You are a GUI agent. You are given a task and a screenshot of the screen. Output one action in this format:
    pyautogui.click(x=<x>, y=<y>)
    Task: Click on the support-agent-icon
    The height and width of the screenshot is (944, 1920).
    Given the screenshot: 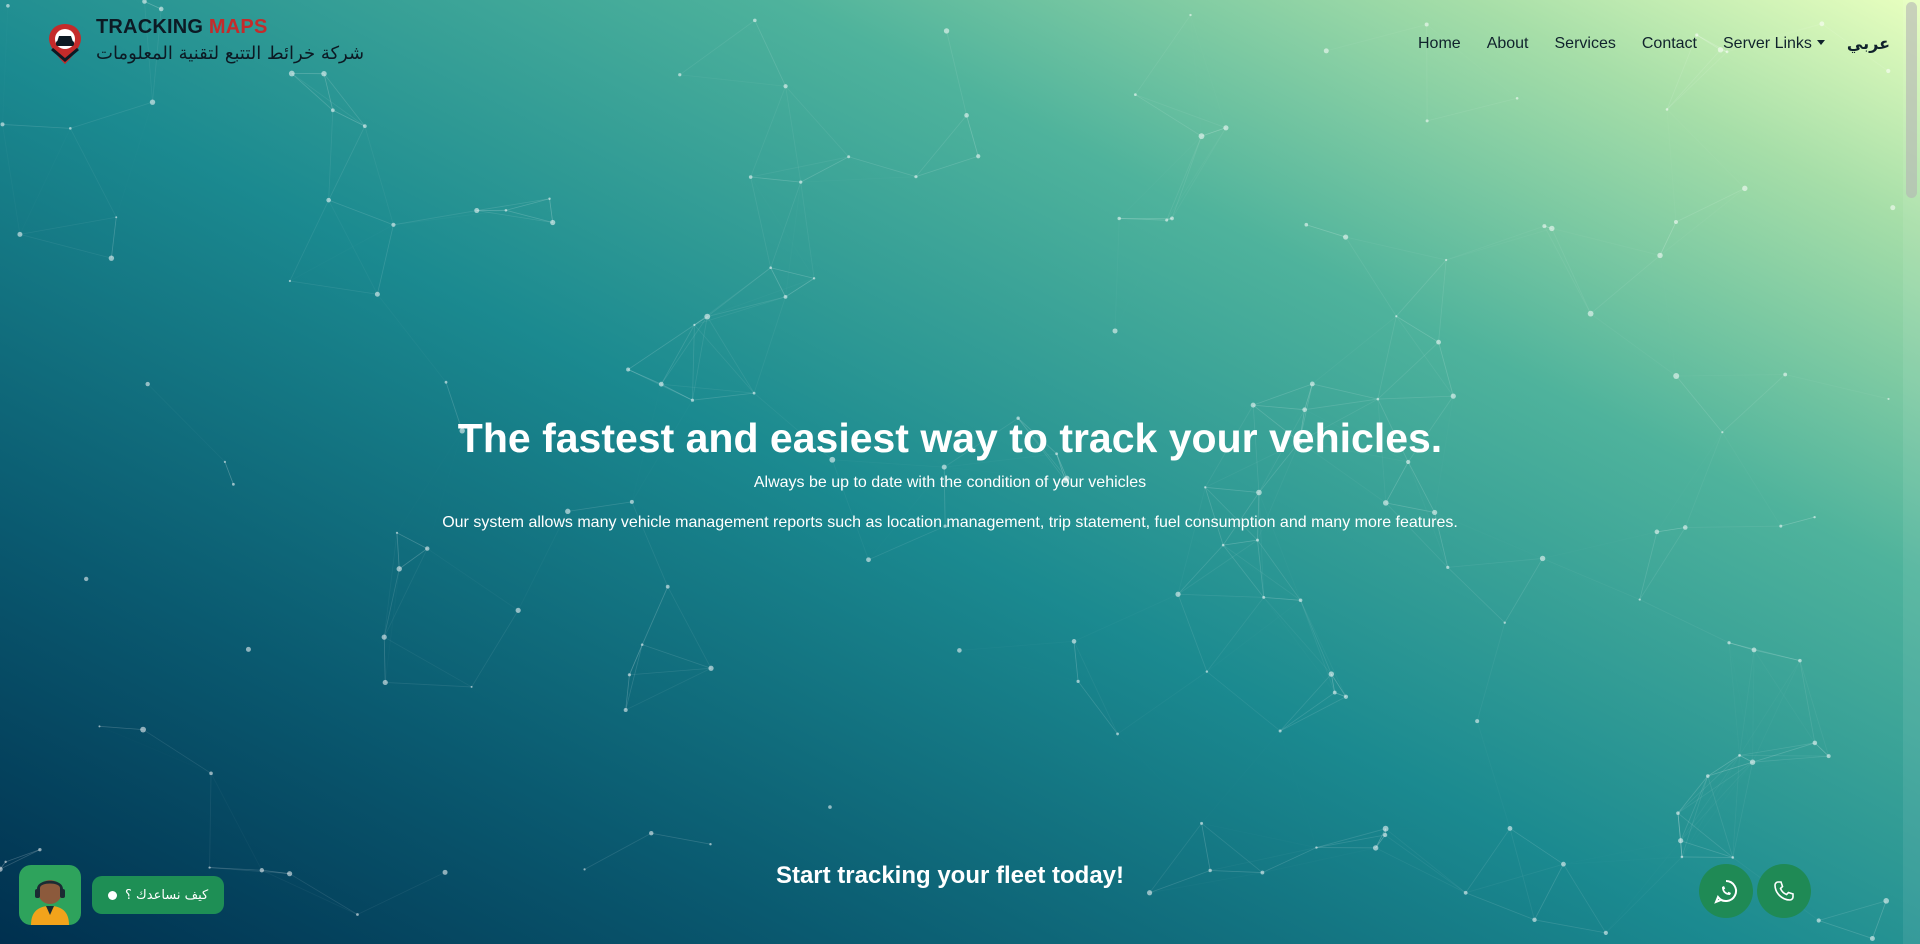 What is the action you would take?
    pyautogui.click(x=50, y=902)
    